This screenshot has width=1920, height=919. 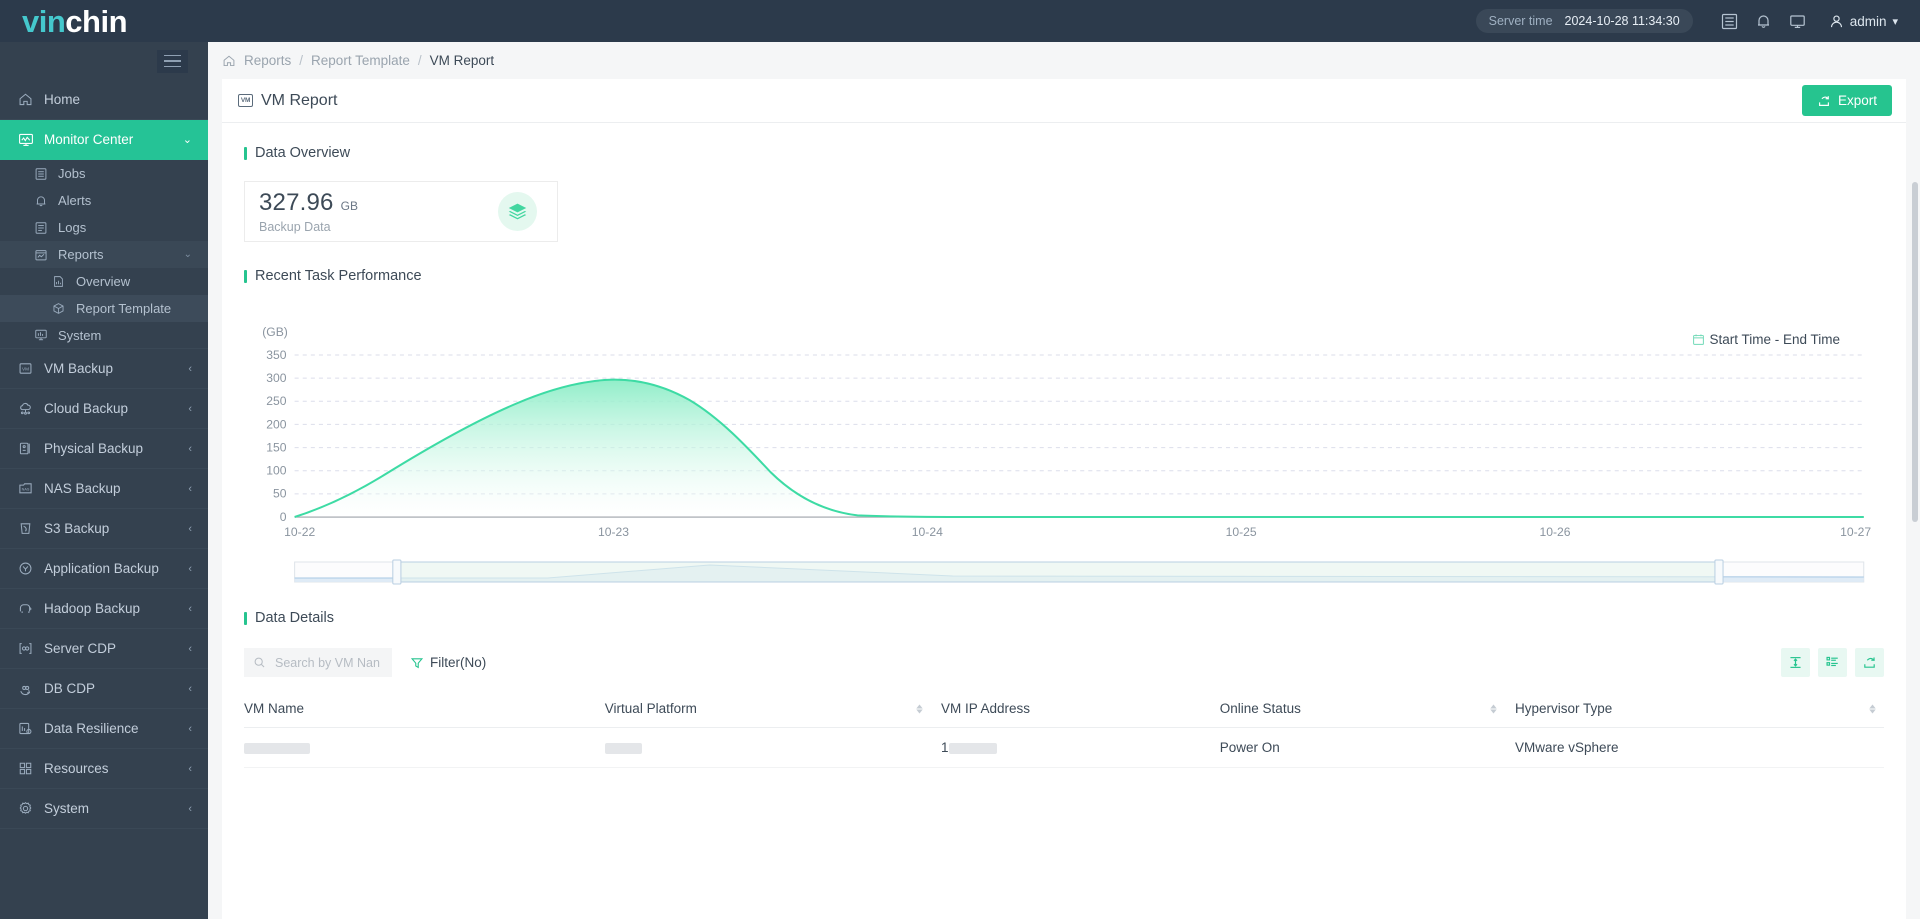 What do you see at coordinates (299, 532) in the screenshot?
I see `svg-text: 10-22` at bounding box center [299, 532].